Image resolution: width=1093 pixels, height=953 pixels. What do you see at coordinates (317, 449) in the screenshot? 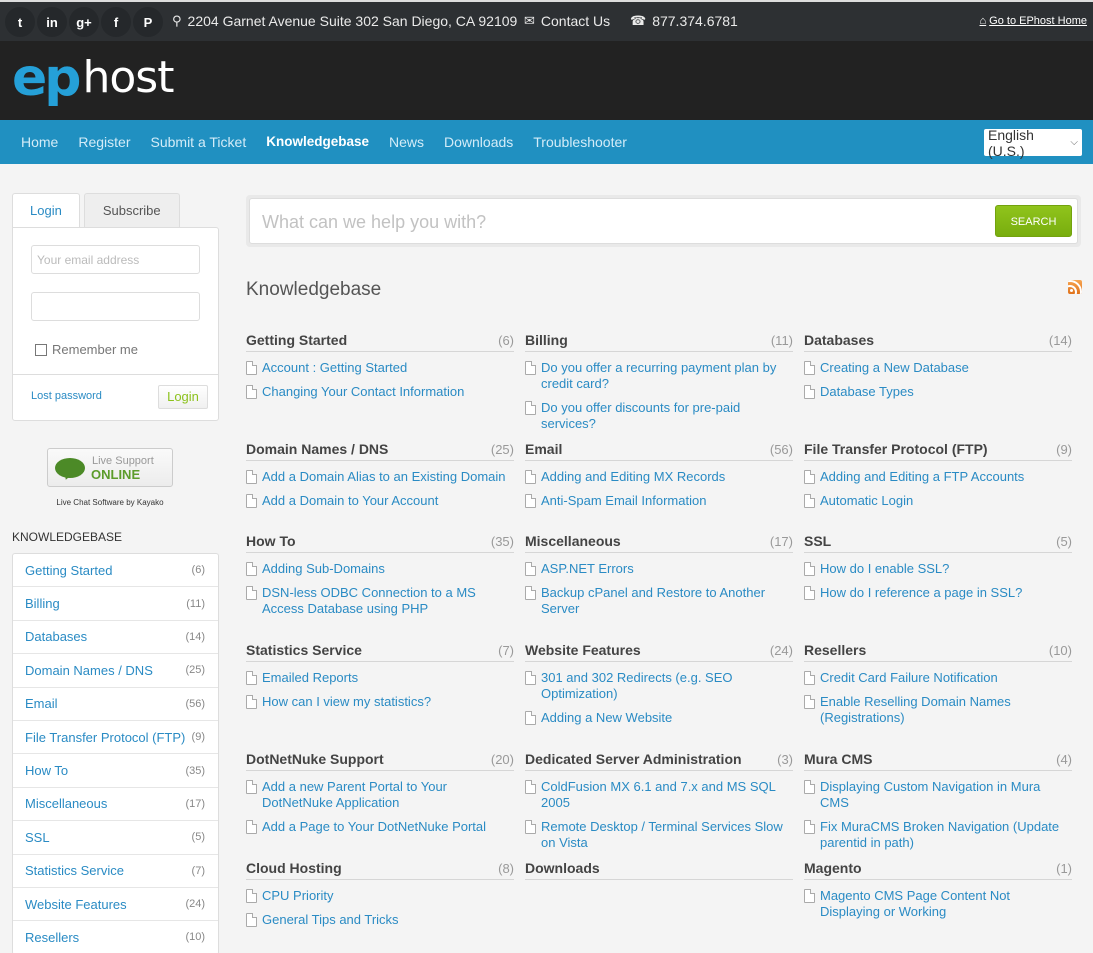
I see `category-title: Domain Names / DNS` at bounding box center [317, 449].